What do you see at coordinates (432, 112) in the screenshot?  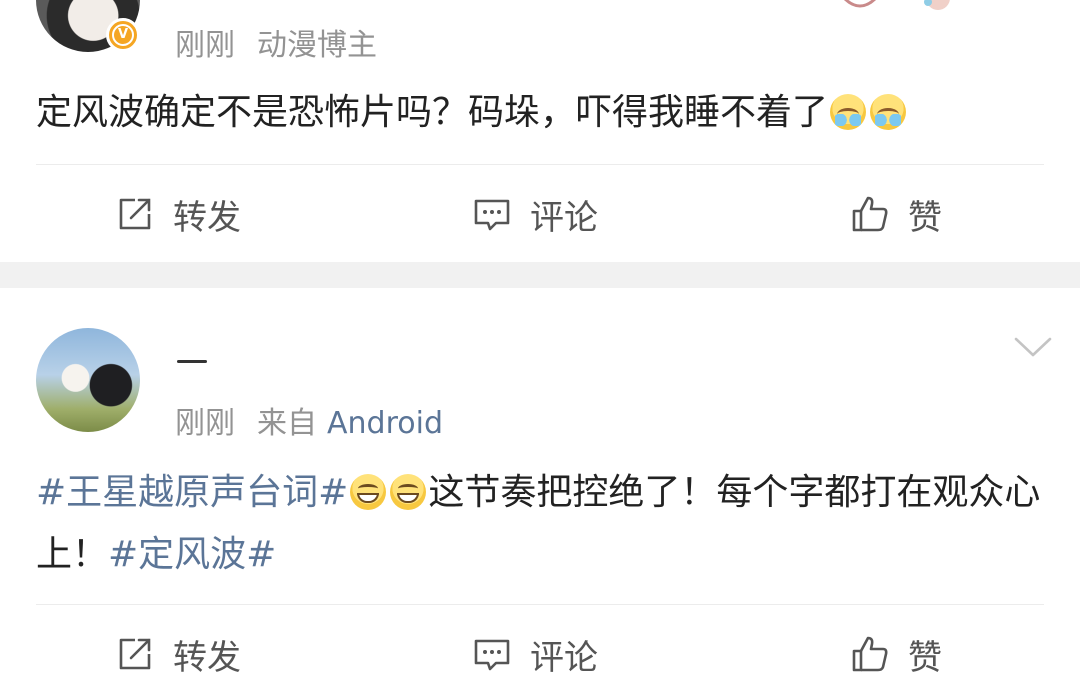 I see `post-text: 定风波确定不是恐怖片吗？码垛，吓得我睡不着了` at bounding box center [432, 112].